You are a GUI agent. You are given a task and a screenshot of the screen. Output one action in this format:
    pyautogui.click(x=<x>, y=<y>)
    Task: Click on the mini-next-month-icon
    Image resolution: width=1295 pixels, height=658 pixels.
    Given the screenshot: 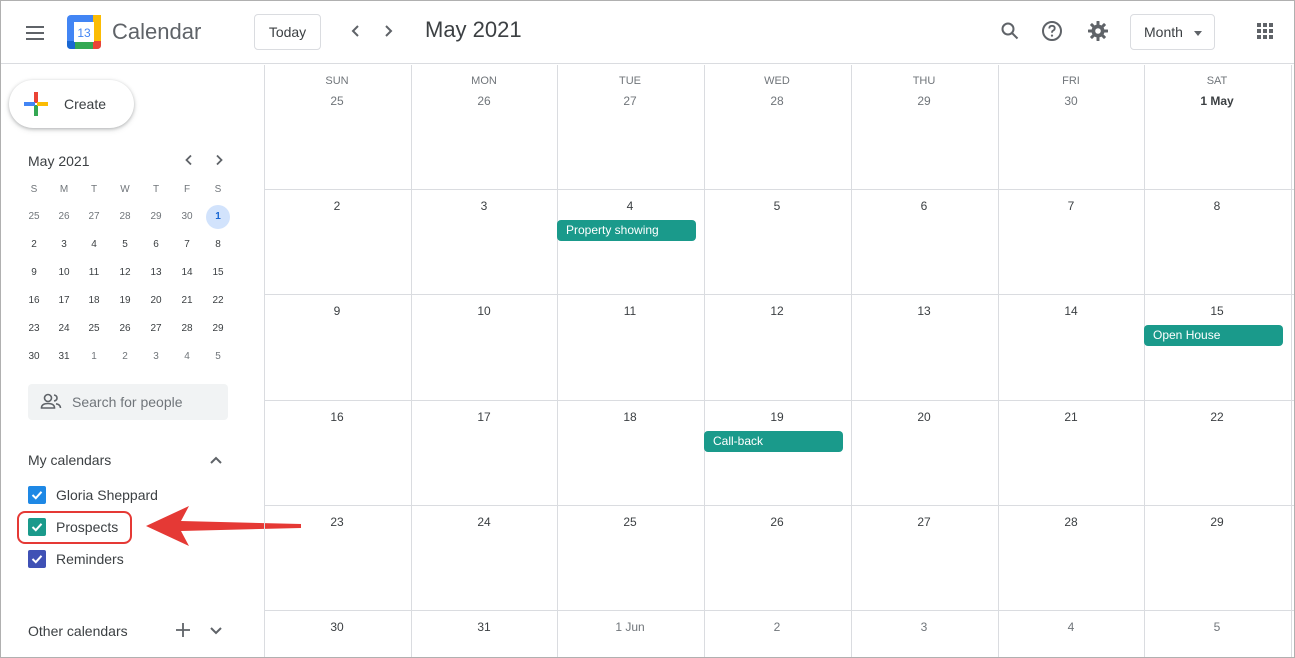 What is the action you would take?
    pyautogui.click(x=219, y=160)
    